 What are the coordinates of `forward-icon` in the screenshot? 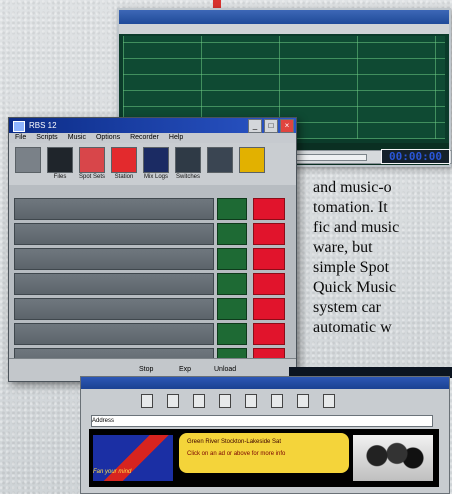 It's located at (173, 401).